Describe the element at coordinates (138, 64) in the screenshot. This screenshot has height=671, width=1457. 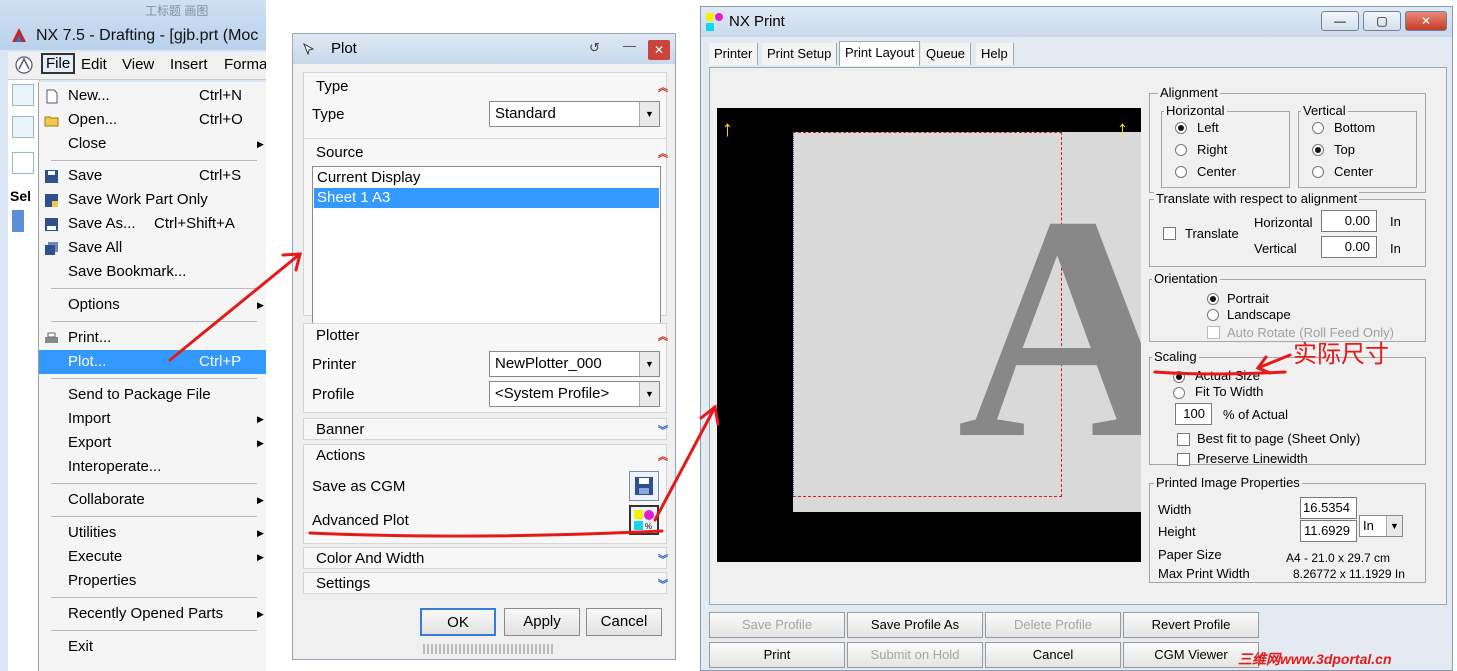
I see `menu-view: View` at that location.